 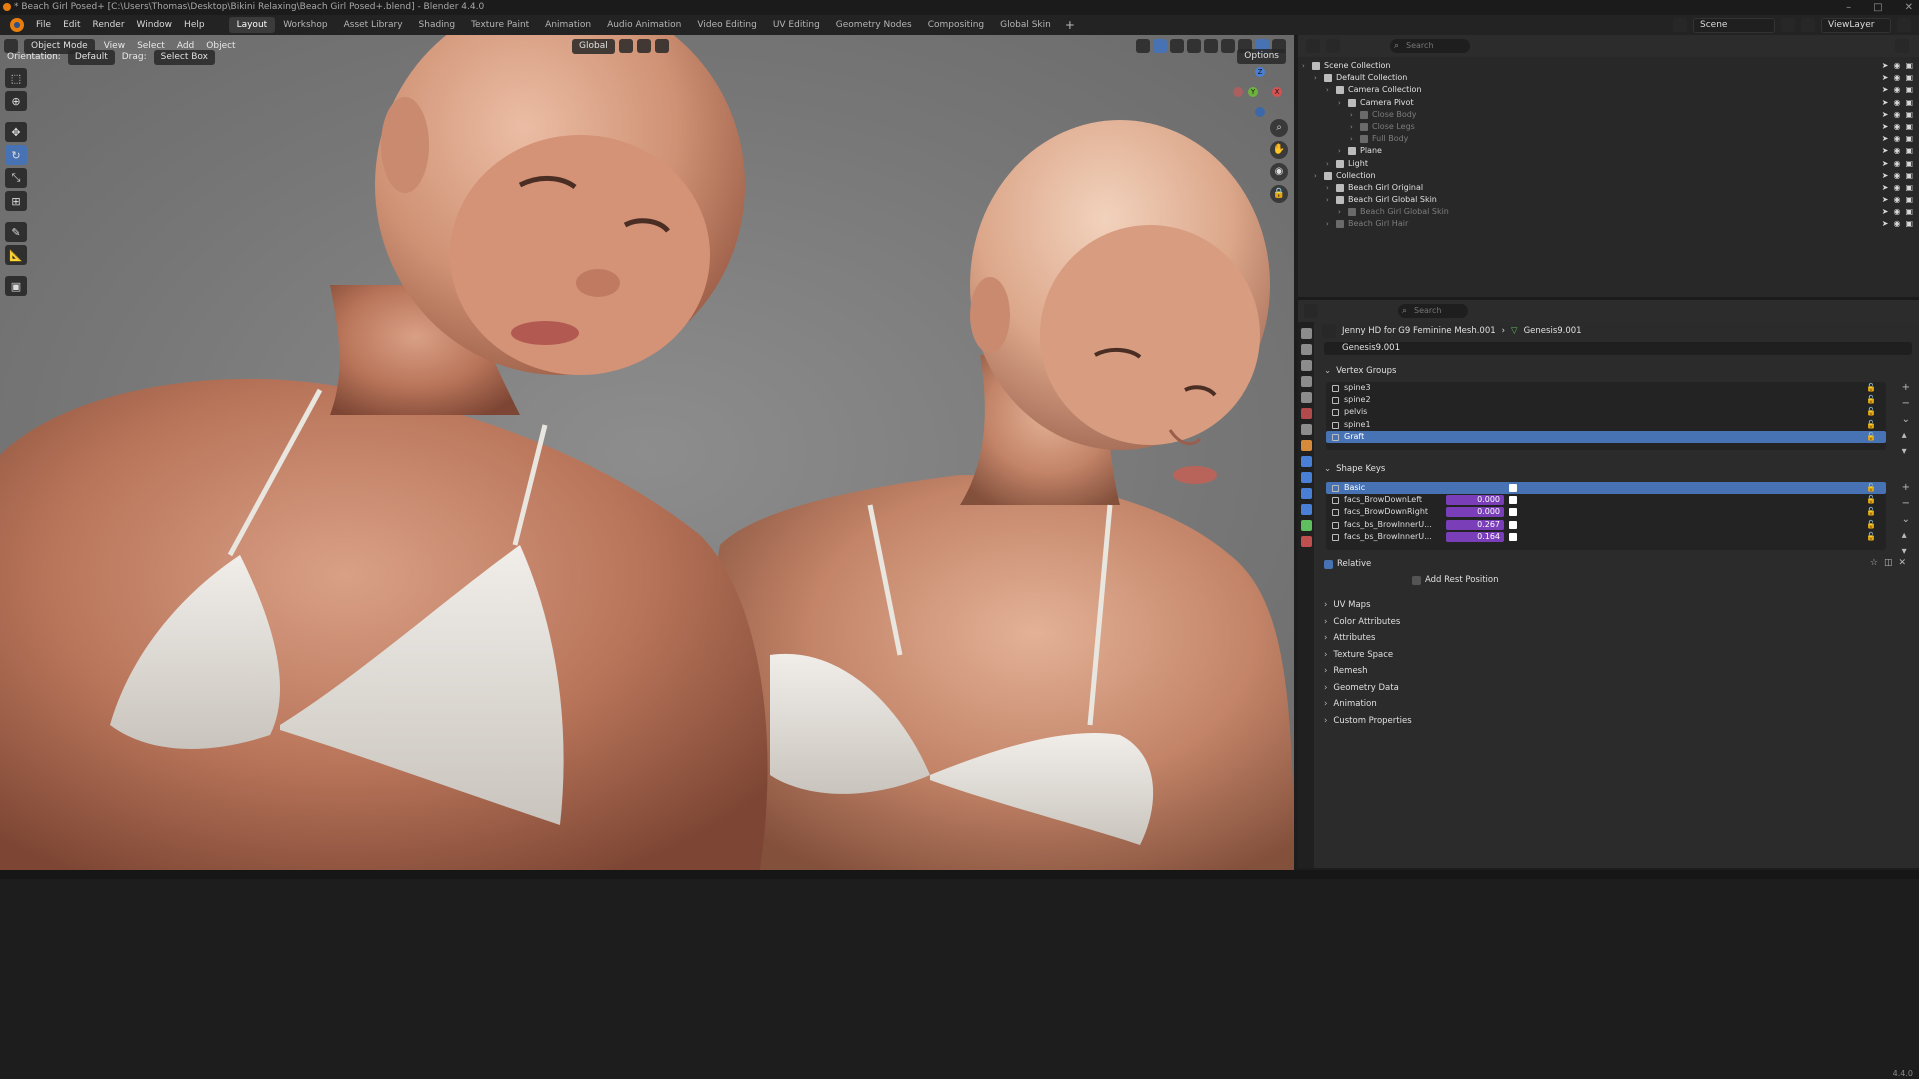 I want to click on vertex-group-row: spine3 🔓, so click(x=1606, y=388).